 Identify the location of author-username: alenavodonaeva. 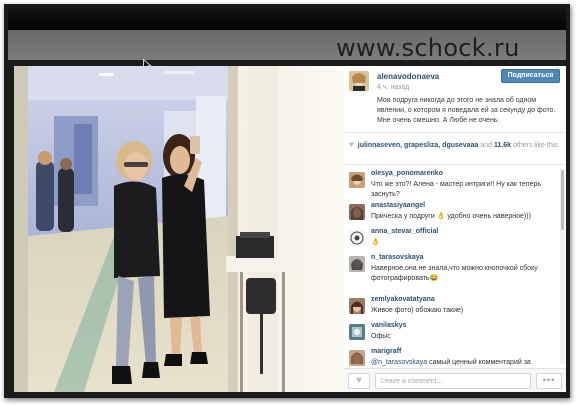
(408, 76).